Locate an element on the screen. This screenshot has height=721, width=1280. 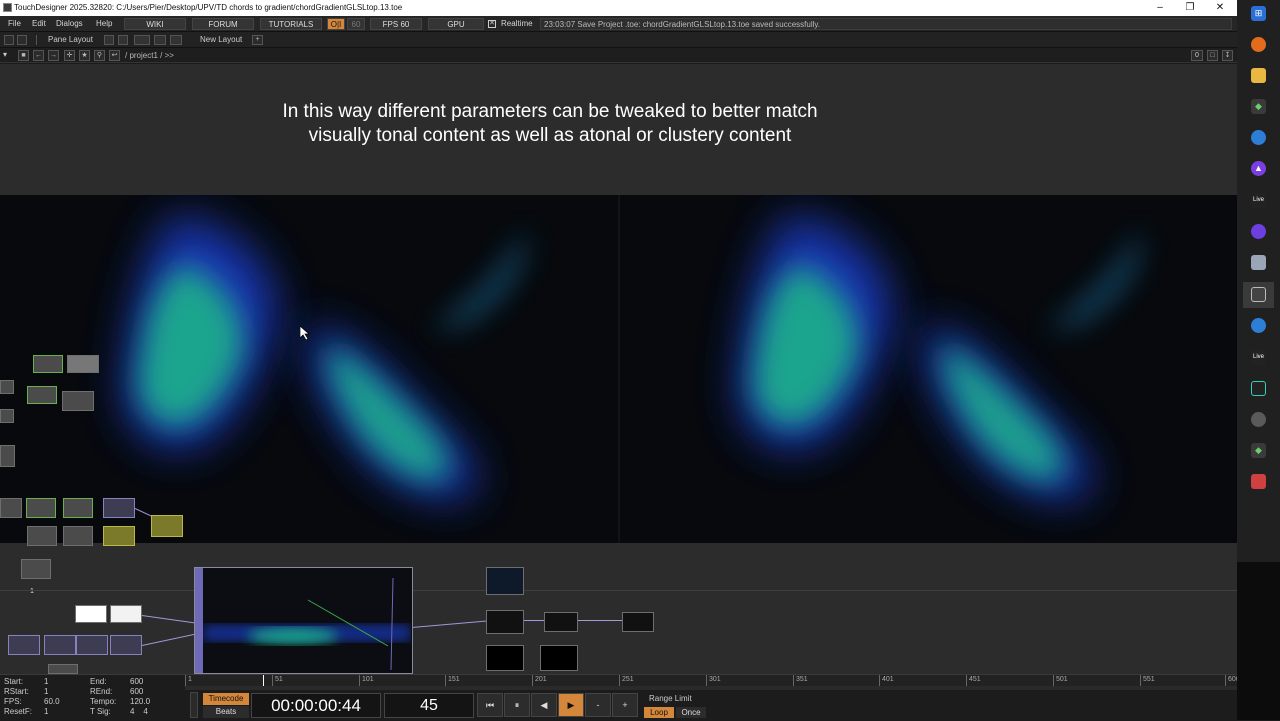
sixty-toggle: 60 is located at coordinates (356, 24).